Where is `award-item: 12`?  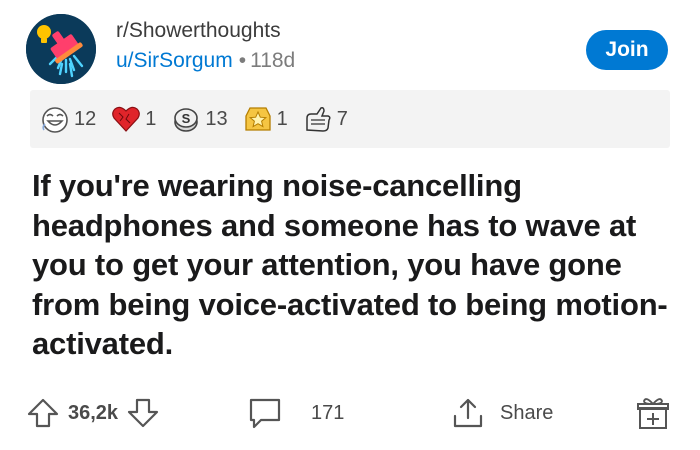 award-item: 12 is located at coordinates (68, 119).